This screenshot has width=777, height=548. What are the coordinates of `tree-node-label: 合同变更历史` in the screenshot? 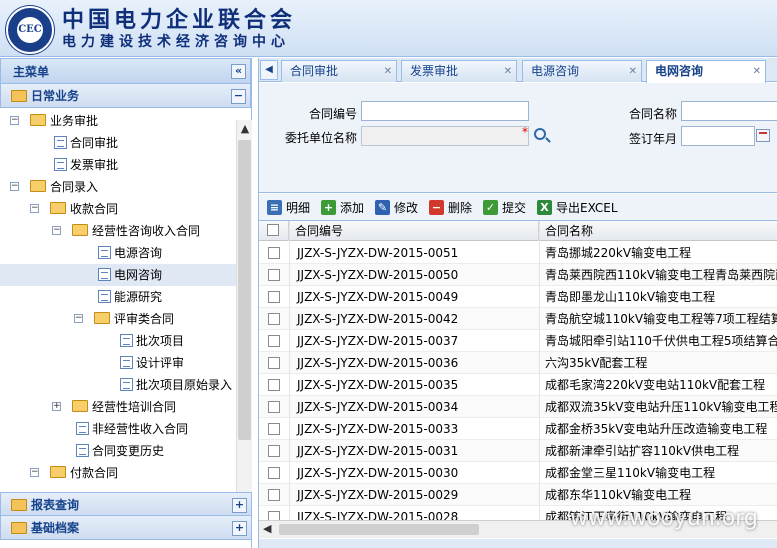 It's located at (128, 451).